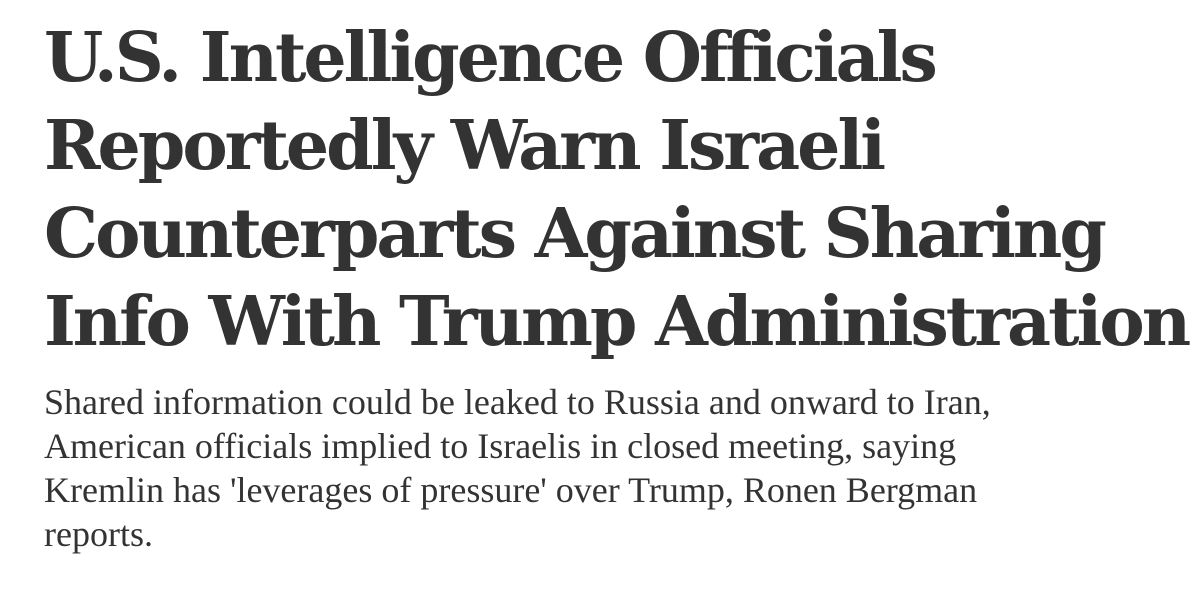 The image size is (1200, 608). Describe the element at coordinates (491, 58) in the screenshot. I see `headline-line: U.S. Intelligence Officials` at that location.